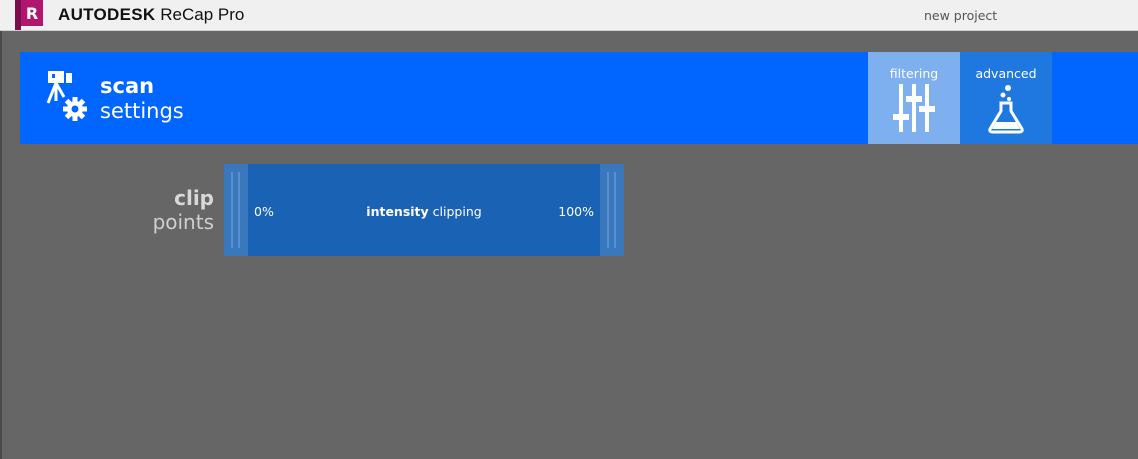  I want to click on brand-product: ReCap Pro, so click(202, 14).